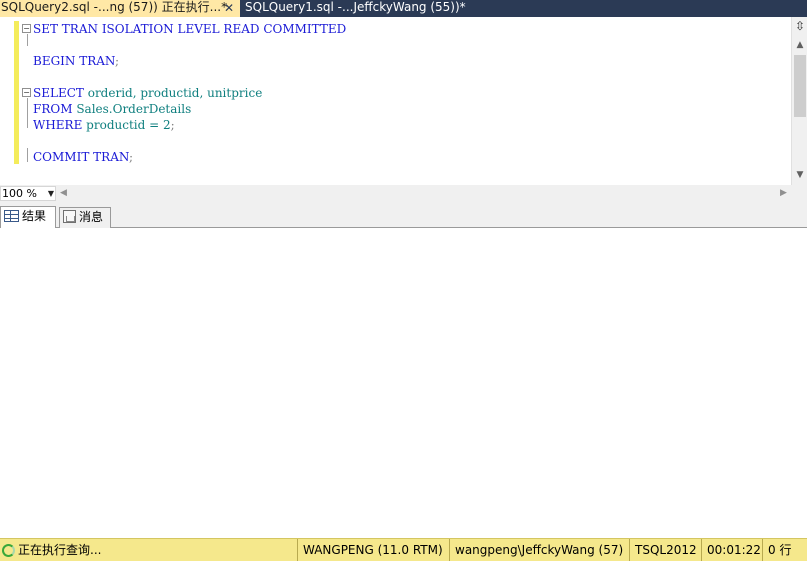  Describe the element at coordinates (229, 8) in the screenshot. I see `close-icon: ✕` at that location.